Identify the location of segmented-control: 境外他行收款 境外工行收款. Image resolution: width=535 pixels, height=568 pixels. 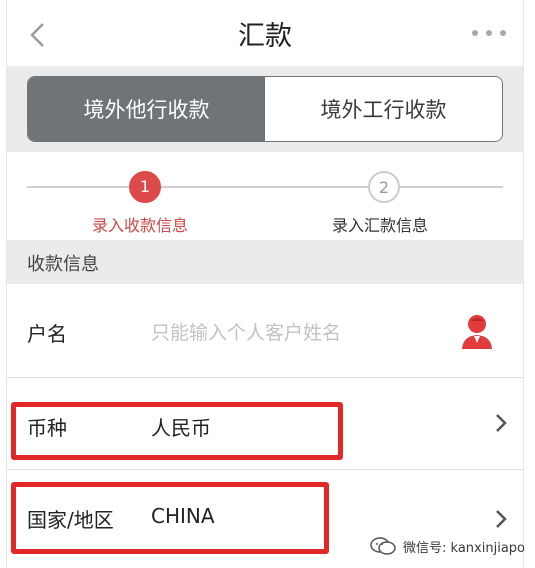
(265, 109).